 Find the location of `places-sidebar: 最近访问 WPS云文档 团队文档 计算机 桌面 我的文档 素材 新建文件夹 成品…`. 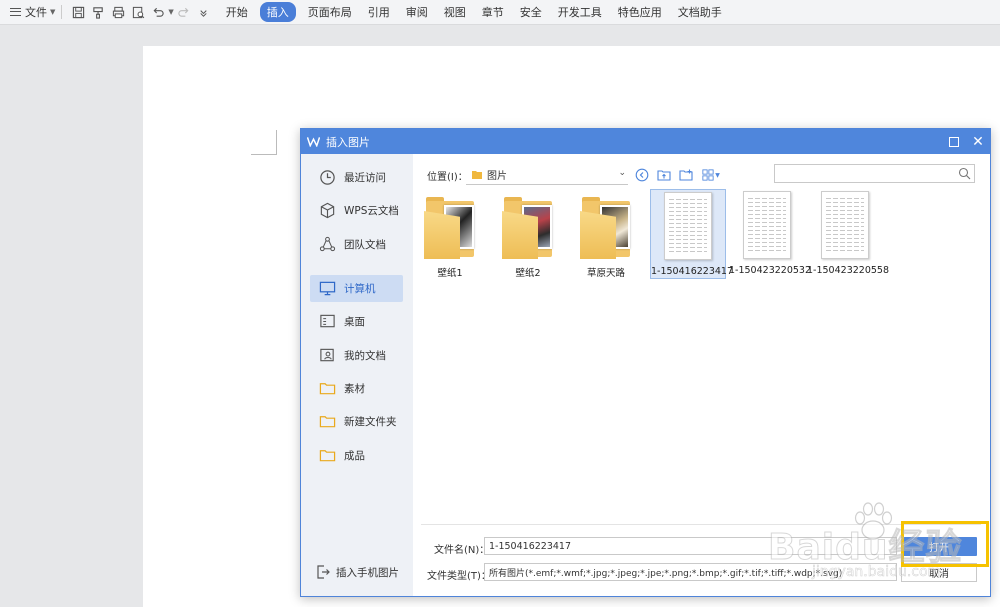

places-sidebar: 最近访问 WPS云文档 团队文档 计算机 桌面 我的文档 素材 新建文件夹 成品… is located at coordinates (357, 375).